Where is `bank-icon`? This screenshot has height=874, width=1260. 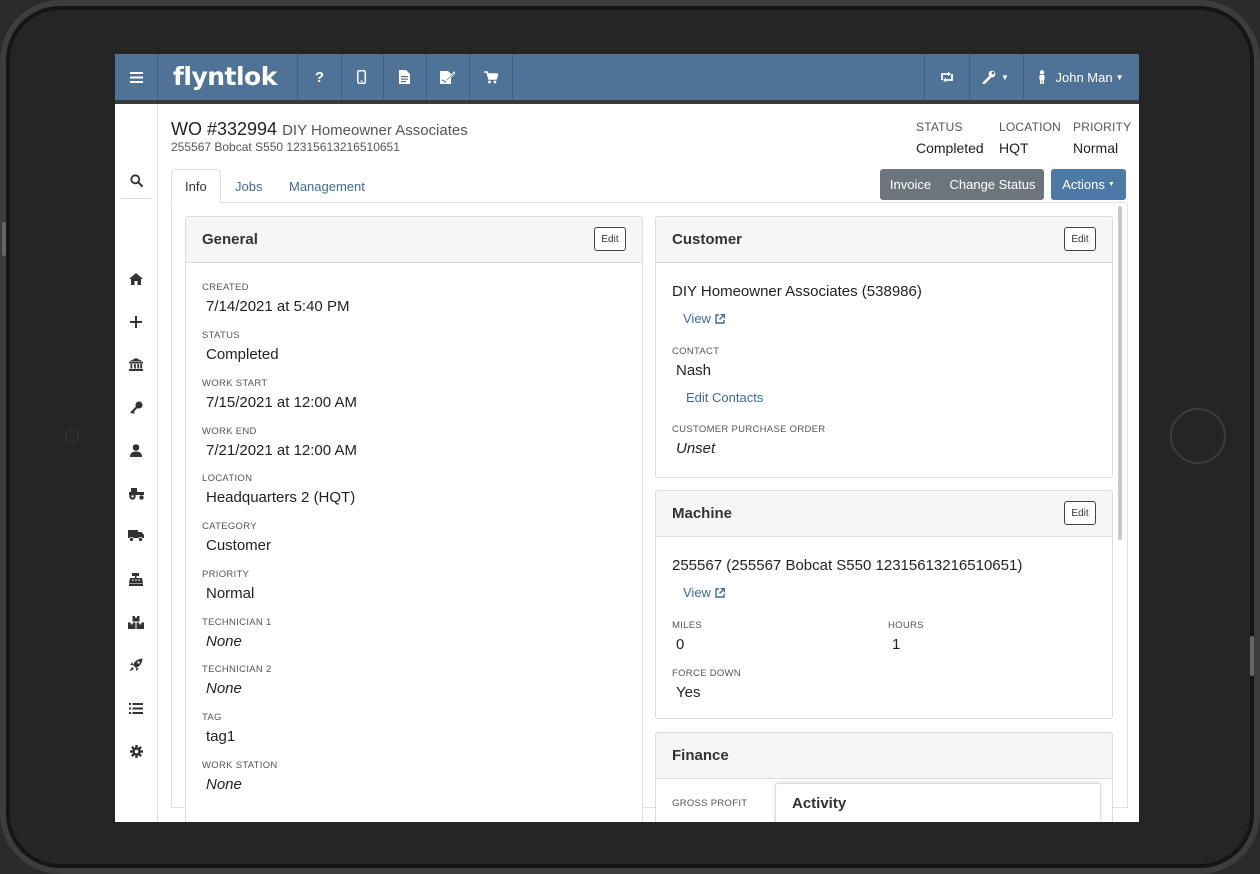
bank-icon is located at coordinates (136, 364).